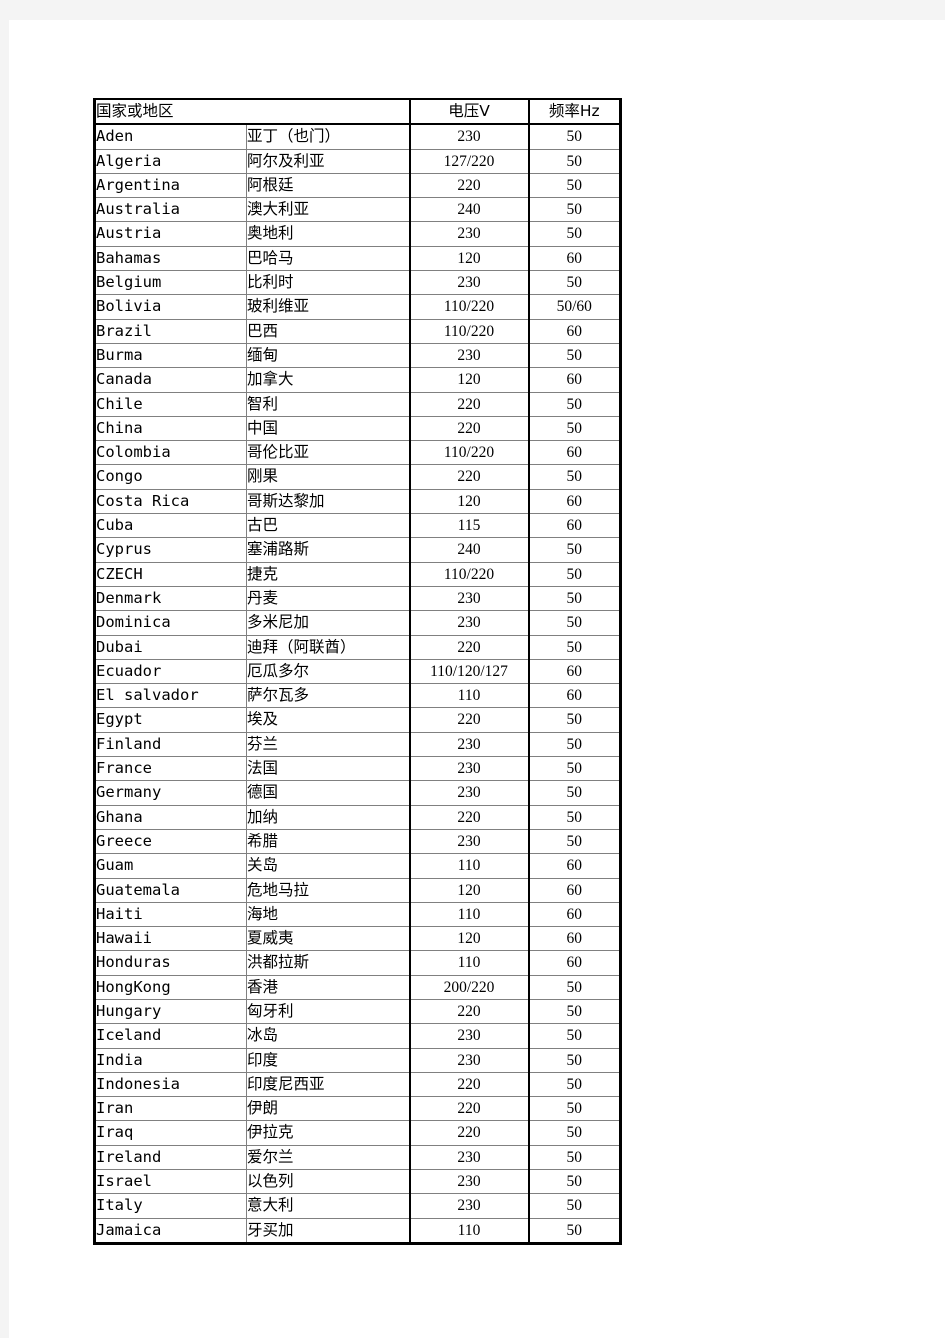 The height and width of the screenshot is (1338, 945). Describe the element at coordinates (472, 10) in the screenshot. I see `page-top-margin` at that location.